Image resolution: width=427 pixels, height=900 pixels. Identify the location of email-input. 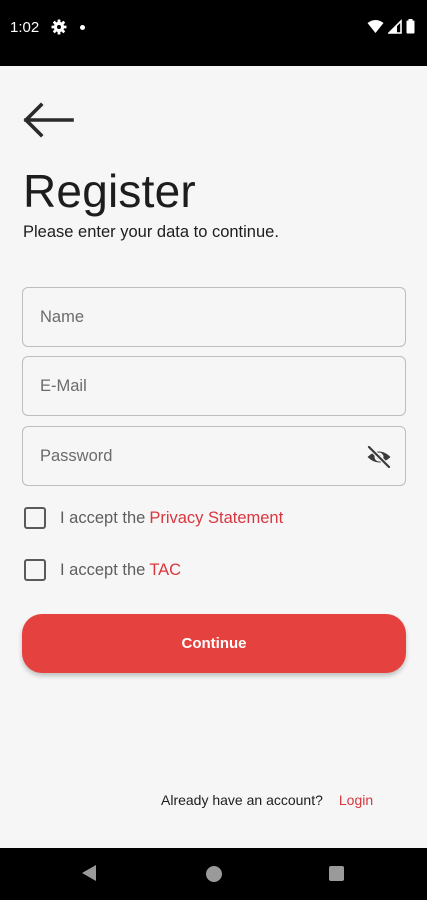
(190, 386).